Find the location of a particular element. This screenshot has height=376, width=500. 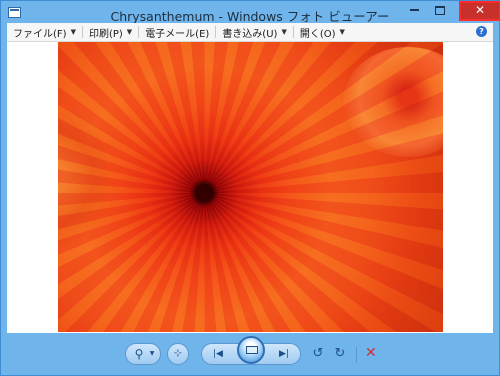

slideshow-icon is located at coordinates (252, 350).